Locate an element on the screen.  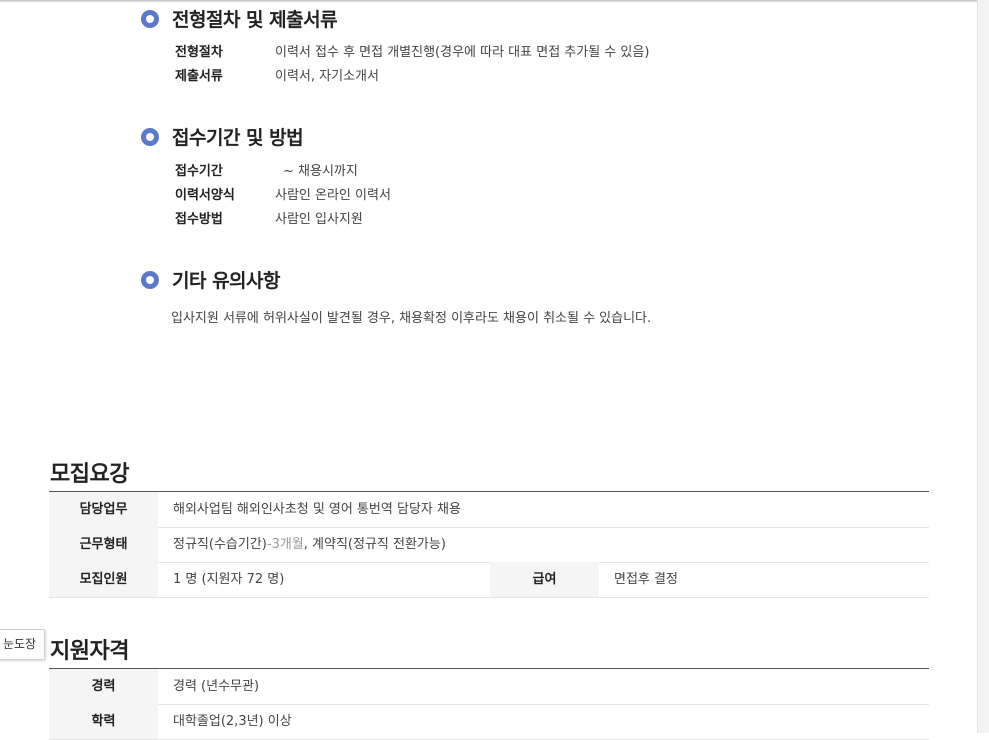
section-title-text: 기타 유의사항 is located at coordinates (226, 281).